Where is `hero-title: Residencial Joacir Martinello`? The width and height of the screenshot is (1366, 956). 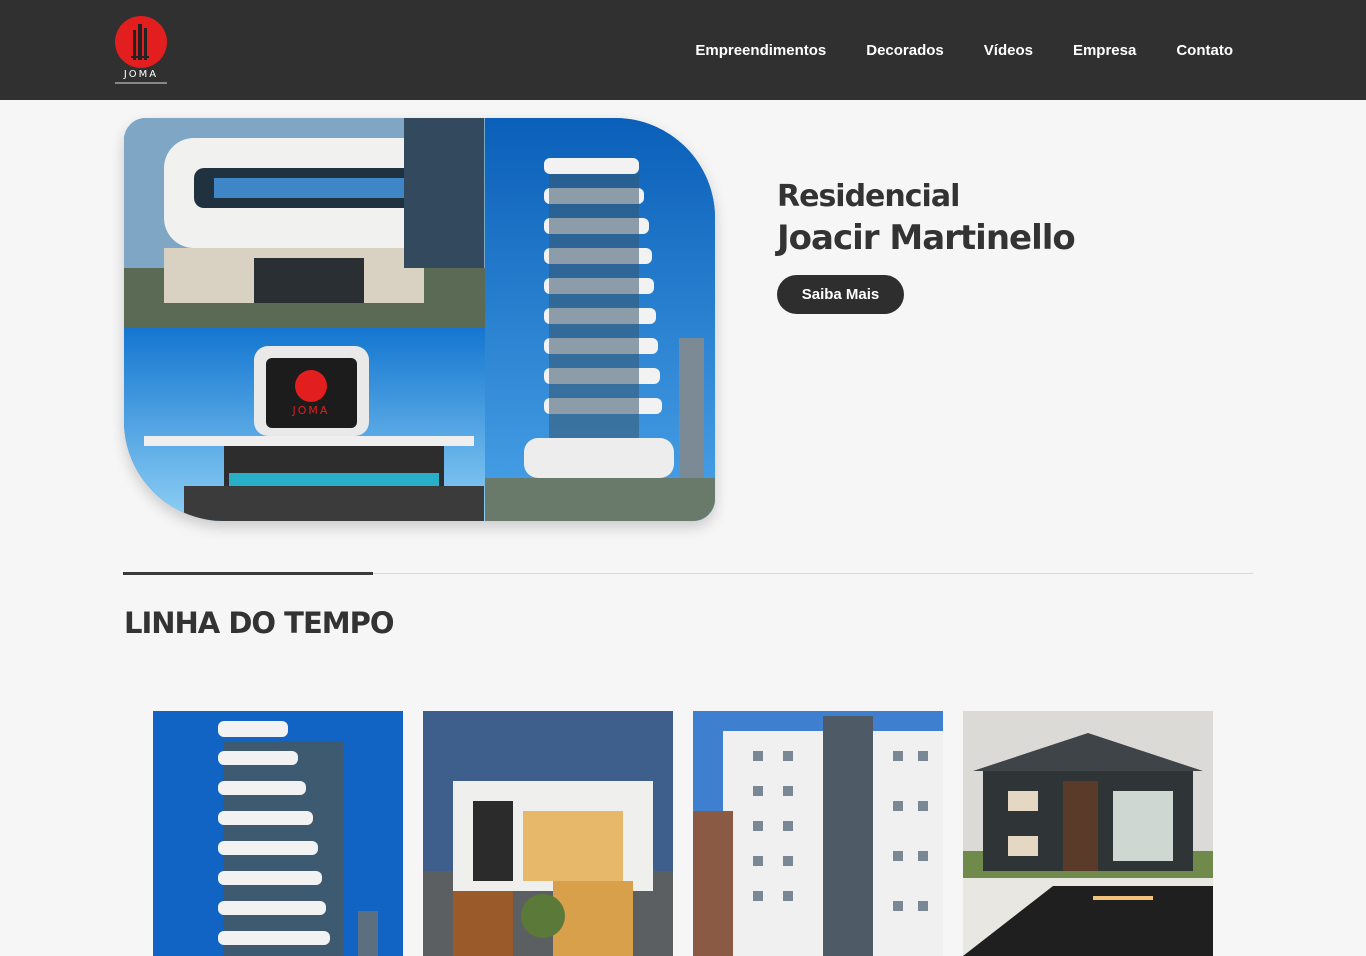 hero-title: Residencial Joacir Martinello is located at coordinates (1007, 219).